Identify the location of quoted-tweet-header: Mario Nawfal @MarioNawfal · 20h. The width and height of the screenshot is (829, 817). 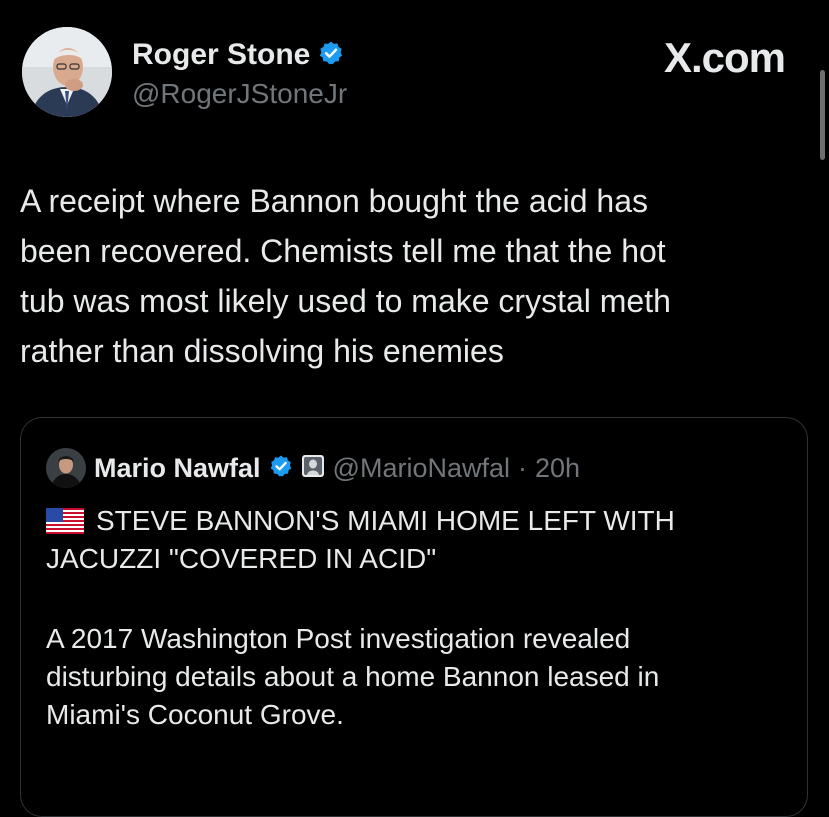
(313, 468).